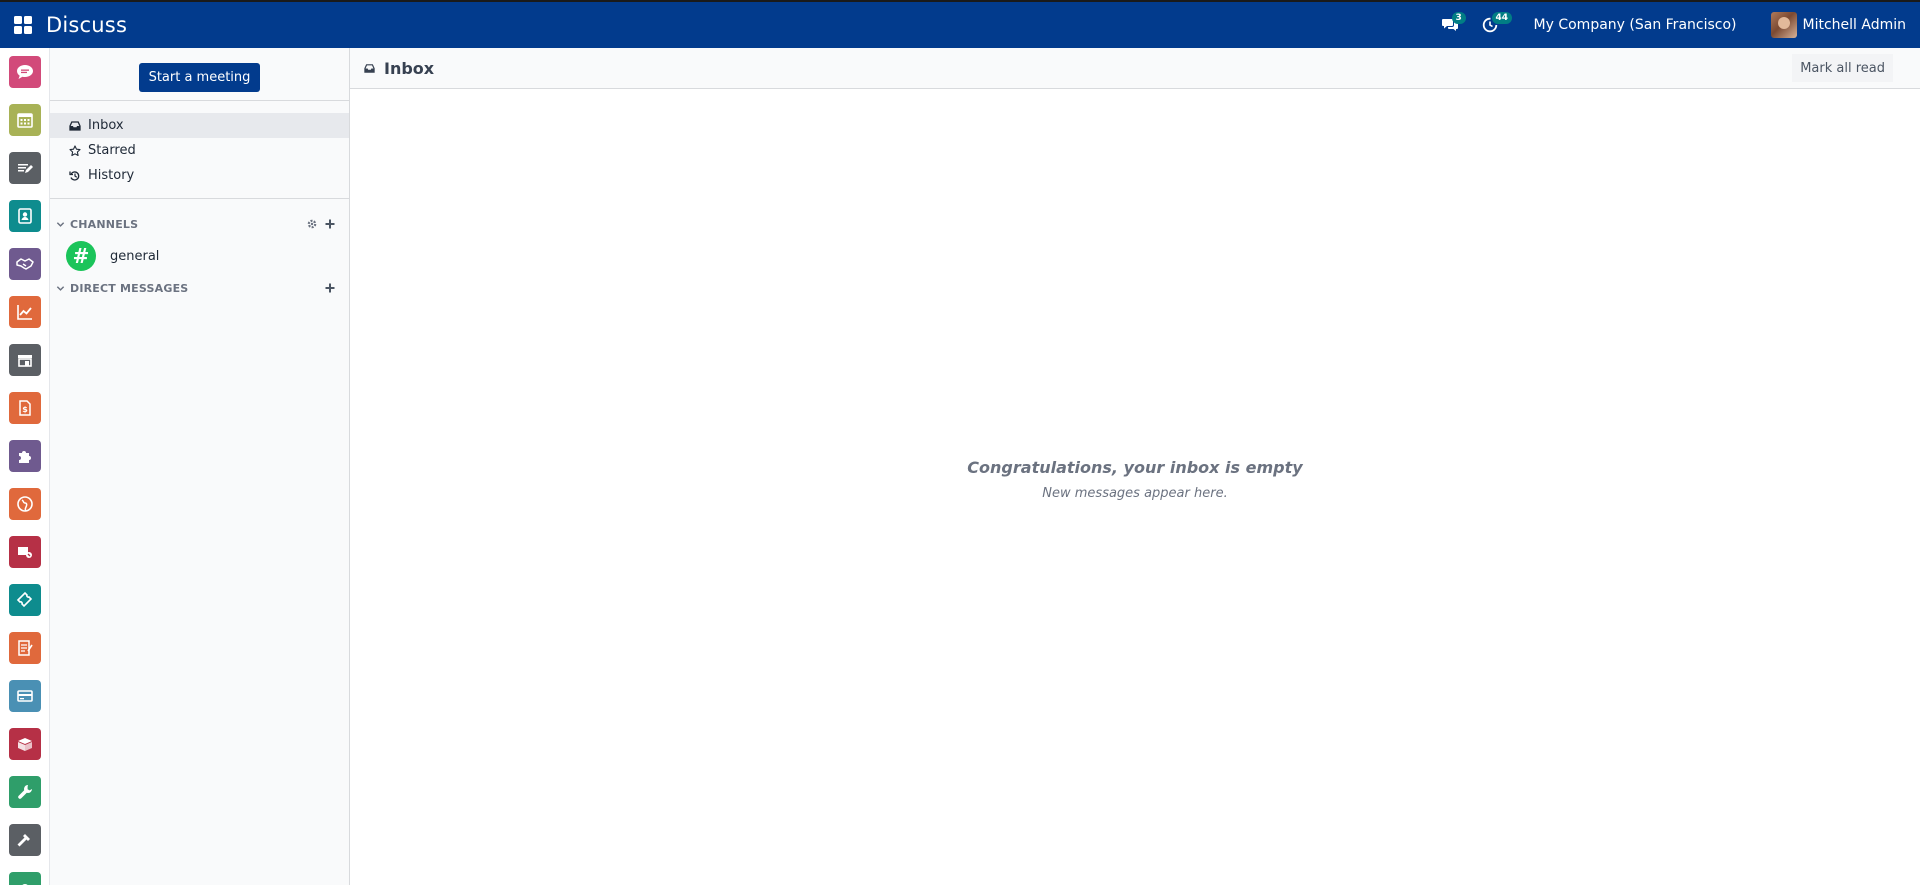 The height and width of the screenshot is (885, 1920). I want to click on chat-bubble-icon, so click(25, 72).